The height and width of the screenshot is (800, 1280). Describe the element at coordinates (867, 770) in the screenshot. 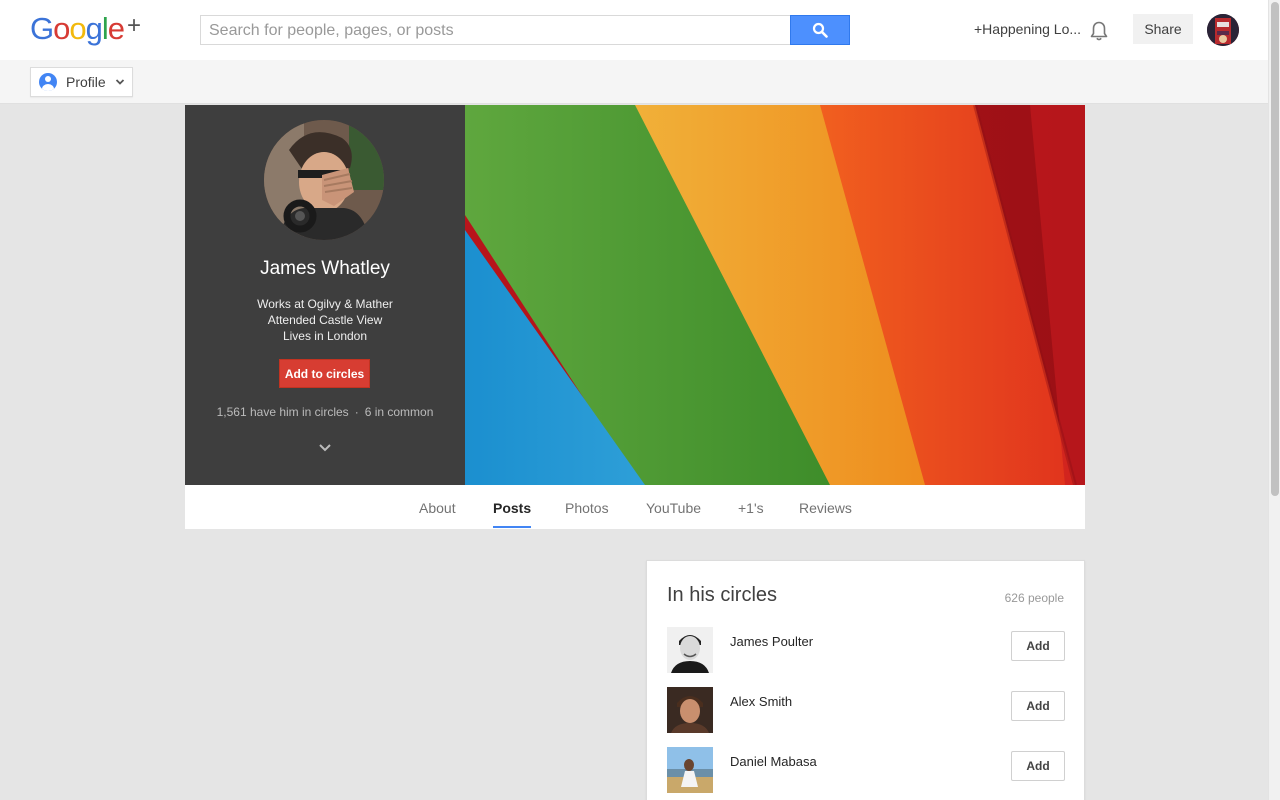

I see `list-item: Daniel Mabasa Add` at that location.